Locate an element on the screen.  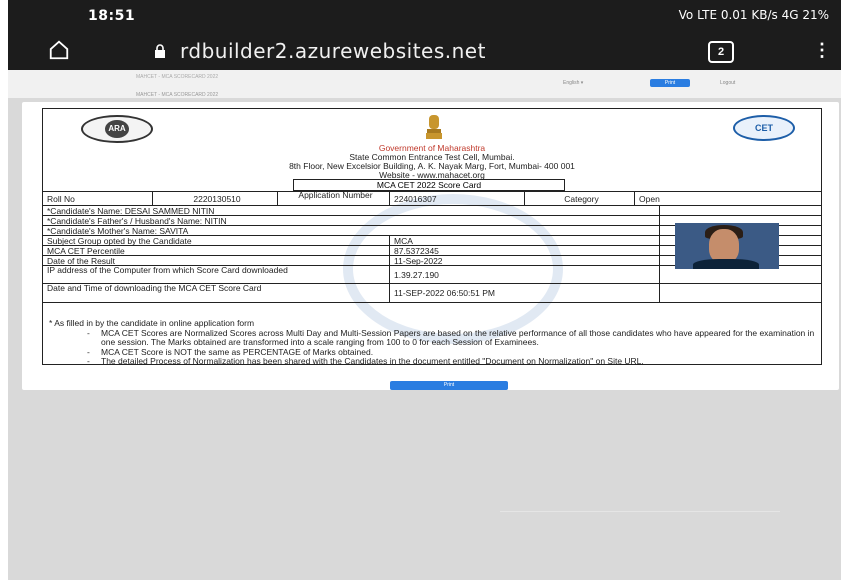
address-bar: rdbuilder2.azurewebsites.net is located at coordinates (333, 51).